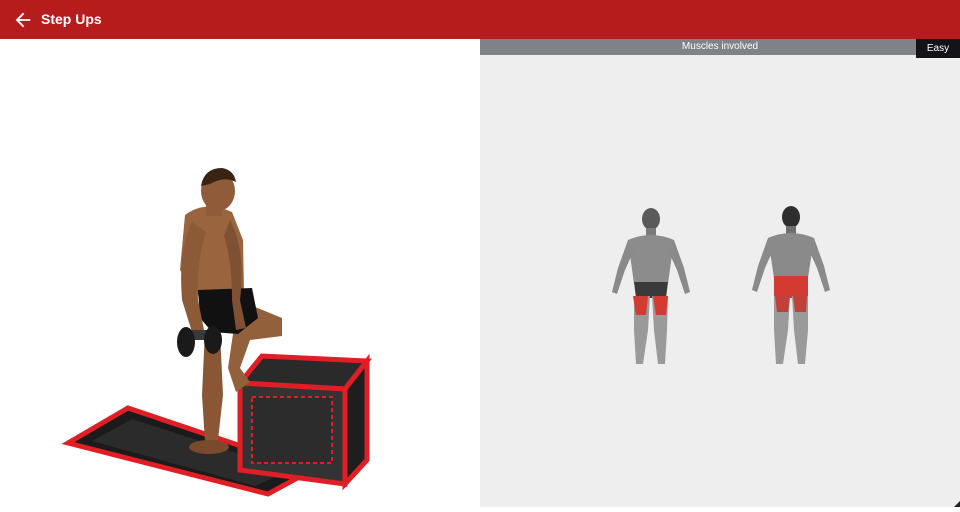  What do you see at coordinates (651, 232) in the screenshot?
I see `front-neck` at bounding box center [651, 232].